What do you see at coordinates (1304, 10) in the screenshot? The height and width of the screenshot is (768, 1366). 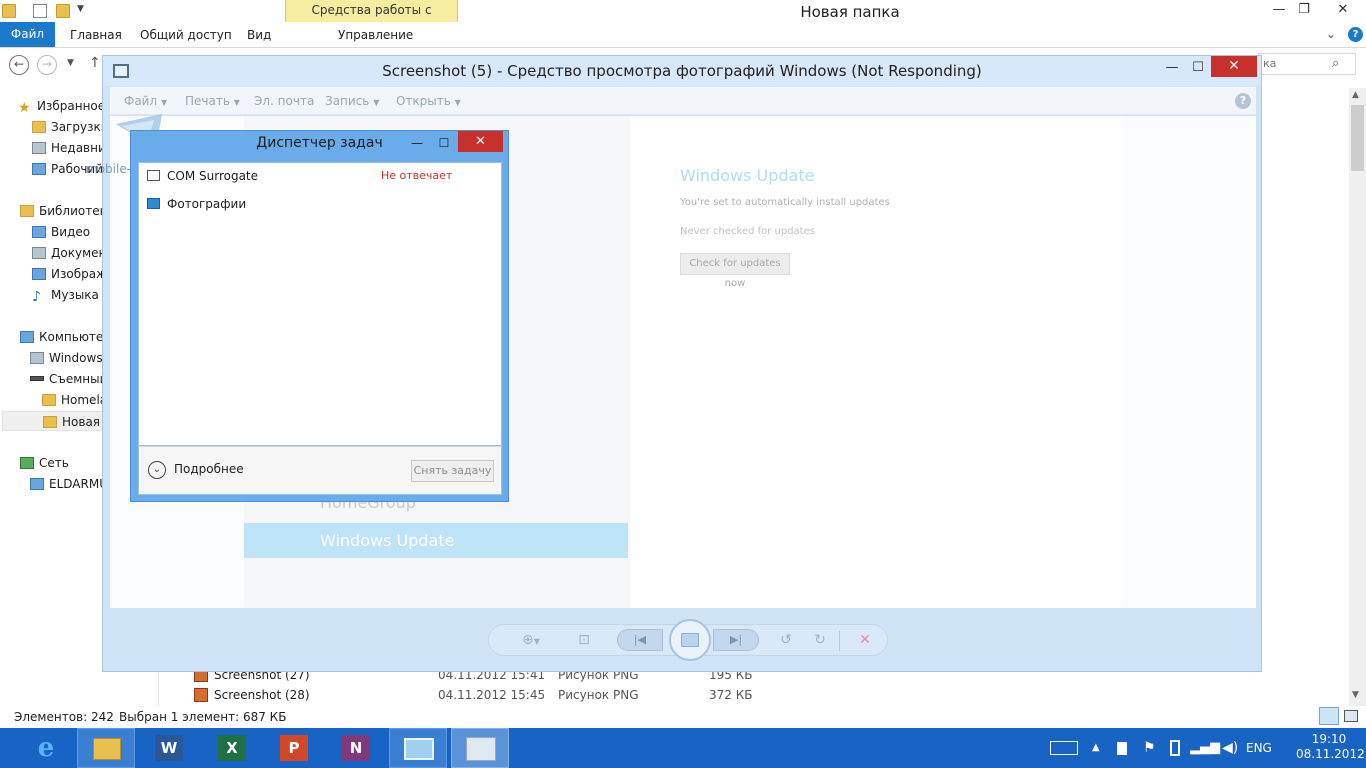 I see `maximize-button: ❐` at bounding box center [1304, 10].